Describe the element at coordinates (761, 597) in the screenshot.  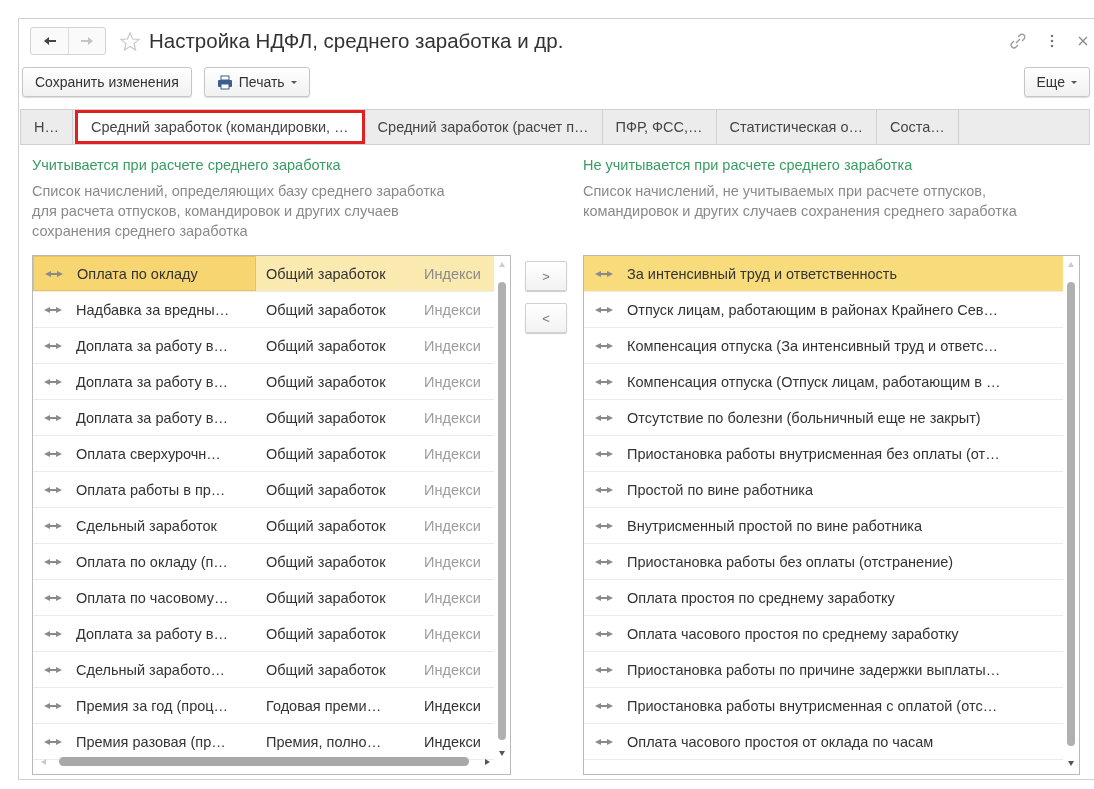
I see `table-cell: Оплата простоя по среднему заработку` at that location.